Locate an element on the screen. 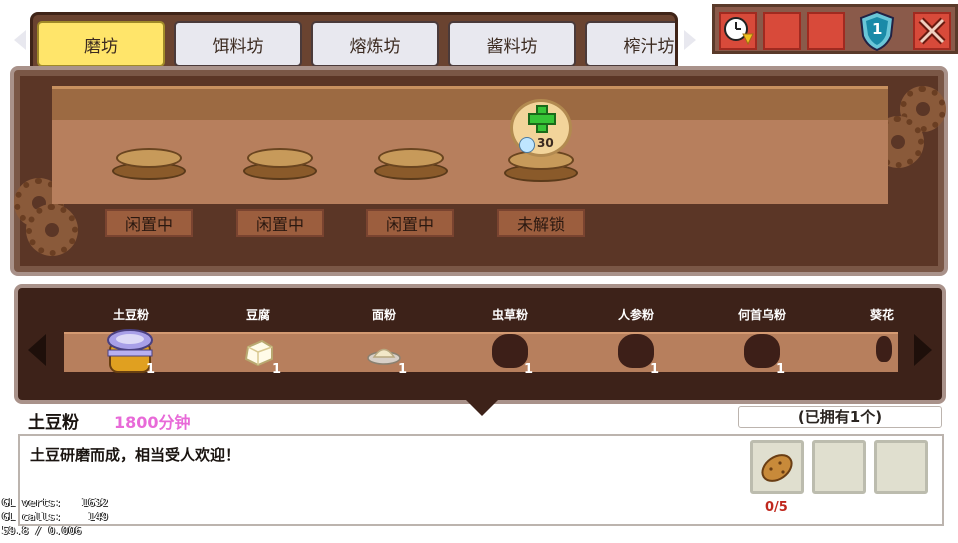 The image size is (958, 543). debug-stats-overlay: GL verts: 1632 GL calls: 149 59.8 / 0.006 is located at coordinates (55, 517).